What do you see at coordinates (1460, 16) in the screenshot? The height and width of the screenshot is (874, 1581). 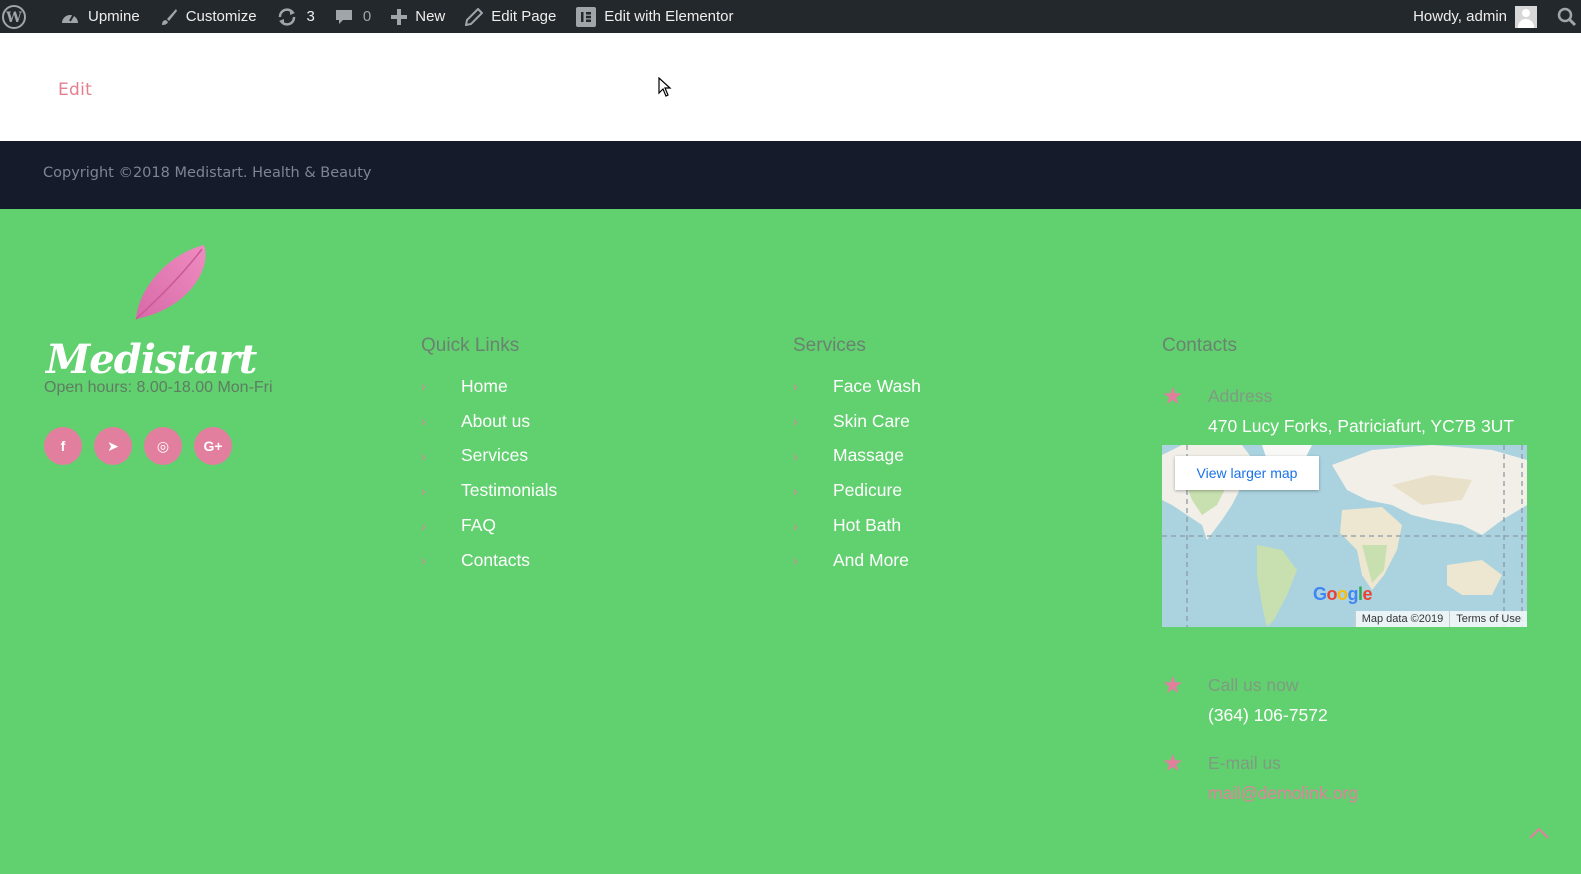 I see `howdy-label: Howdy, admin` at bounding box center [1460, 16].